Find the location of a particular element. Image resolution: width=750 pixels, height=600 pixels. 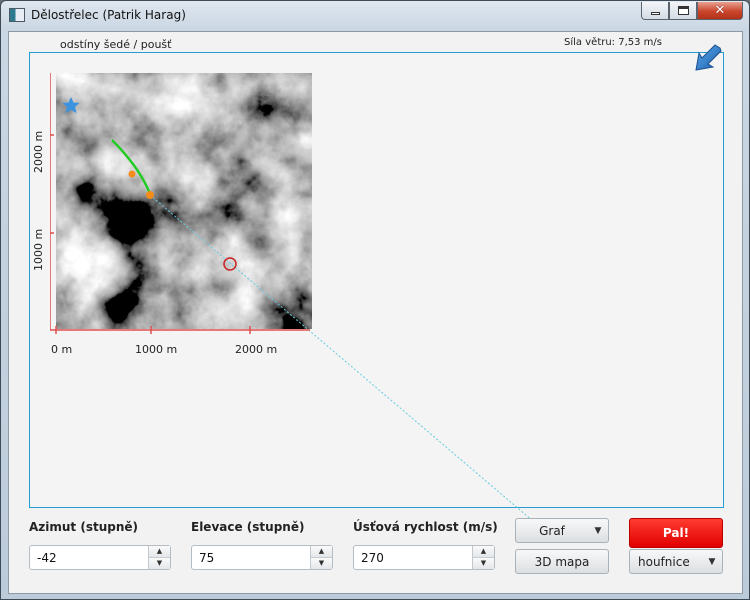

close-icon: ✕ is located at coordinates (720, 10).